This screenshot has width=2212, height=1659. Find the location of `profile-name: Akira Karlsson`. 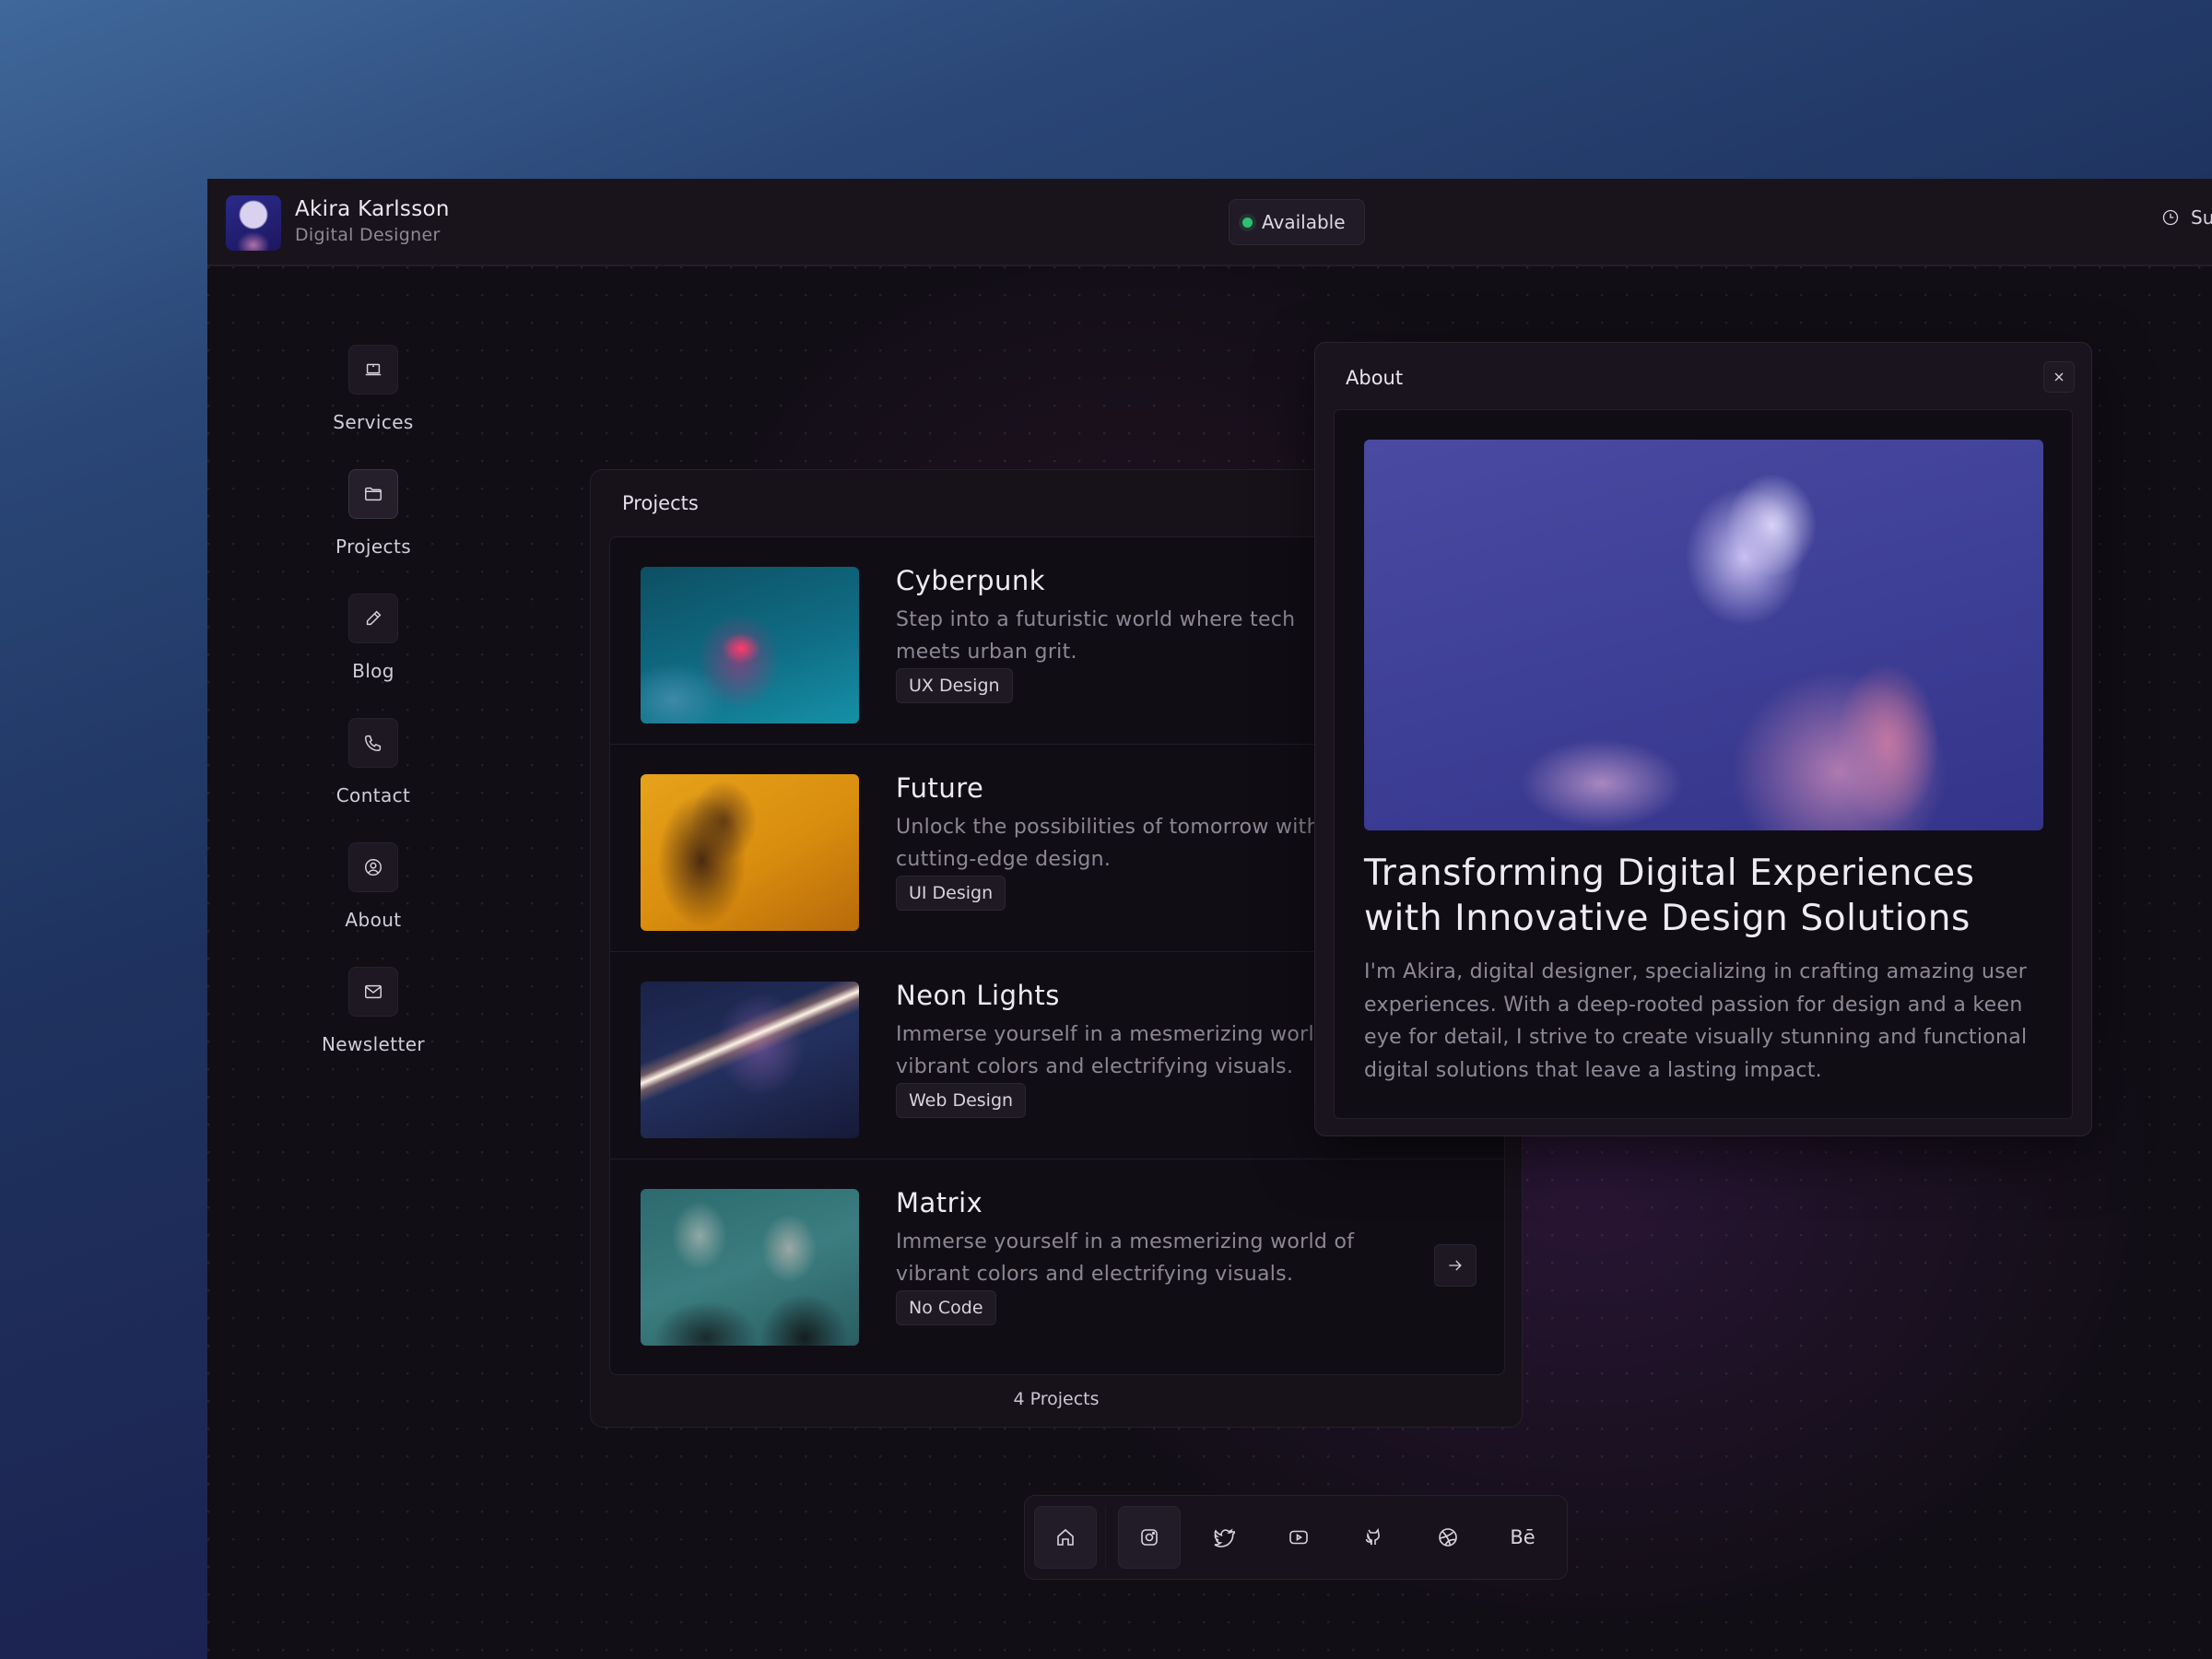

profile-name: Akira Karlsson is located at coordinates (372, 209).